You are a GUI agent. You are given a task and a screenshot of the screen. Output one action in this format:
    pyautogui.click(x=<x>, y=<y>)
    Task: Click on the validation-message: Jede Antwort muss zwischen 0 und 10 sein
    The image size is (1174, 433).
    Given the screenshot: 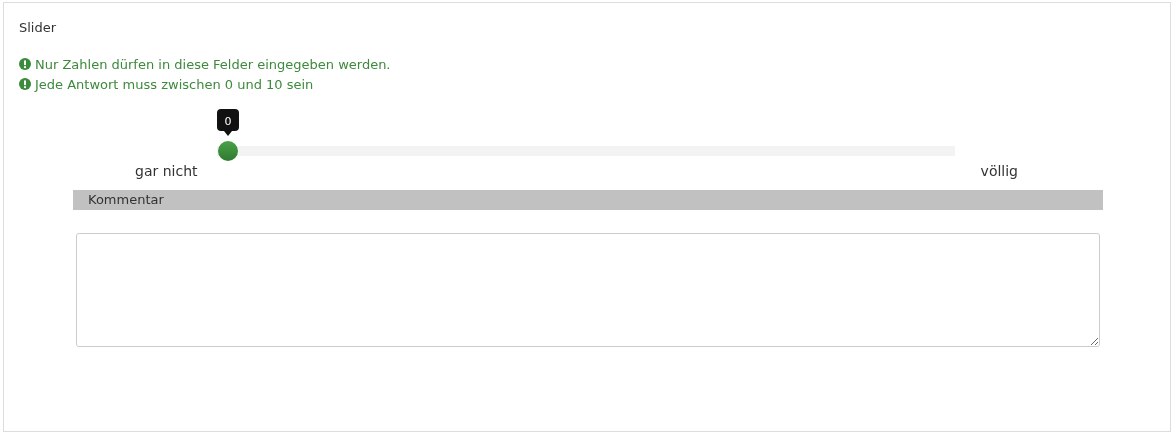 What is the action you would take?
    pyautogui.click(x=174, y=84)
    